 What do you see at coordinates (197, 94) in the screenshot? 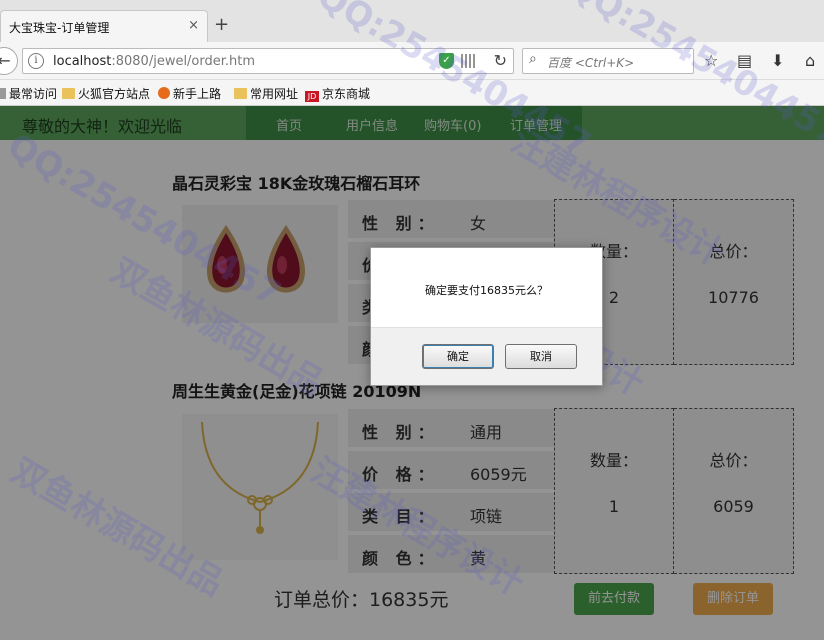
I see `bookmark-label: 新手上路` at bounding box center [197, 94].